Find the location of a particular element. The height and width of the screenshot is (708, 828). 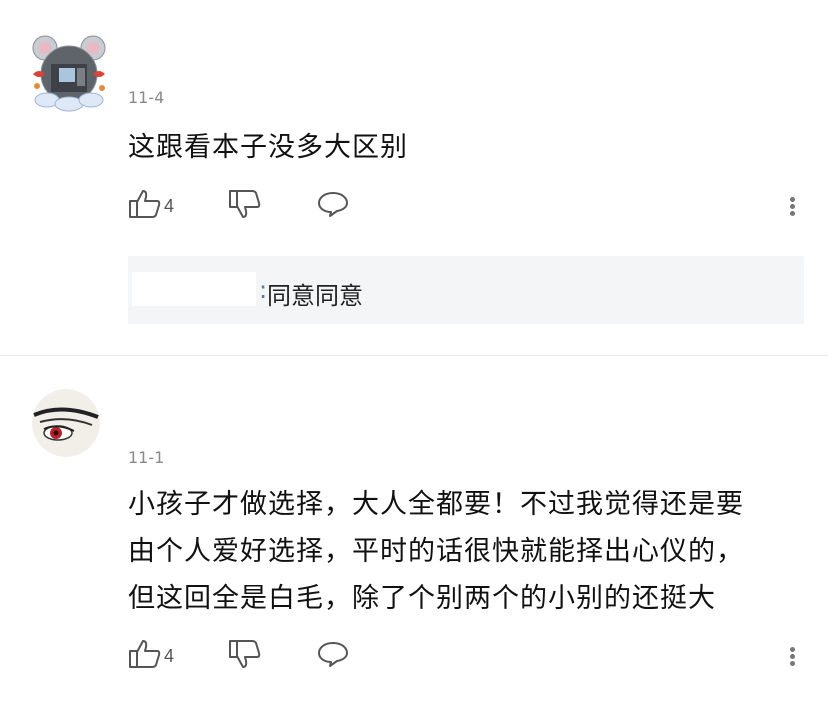

divider is located at coordinates (414, 355).